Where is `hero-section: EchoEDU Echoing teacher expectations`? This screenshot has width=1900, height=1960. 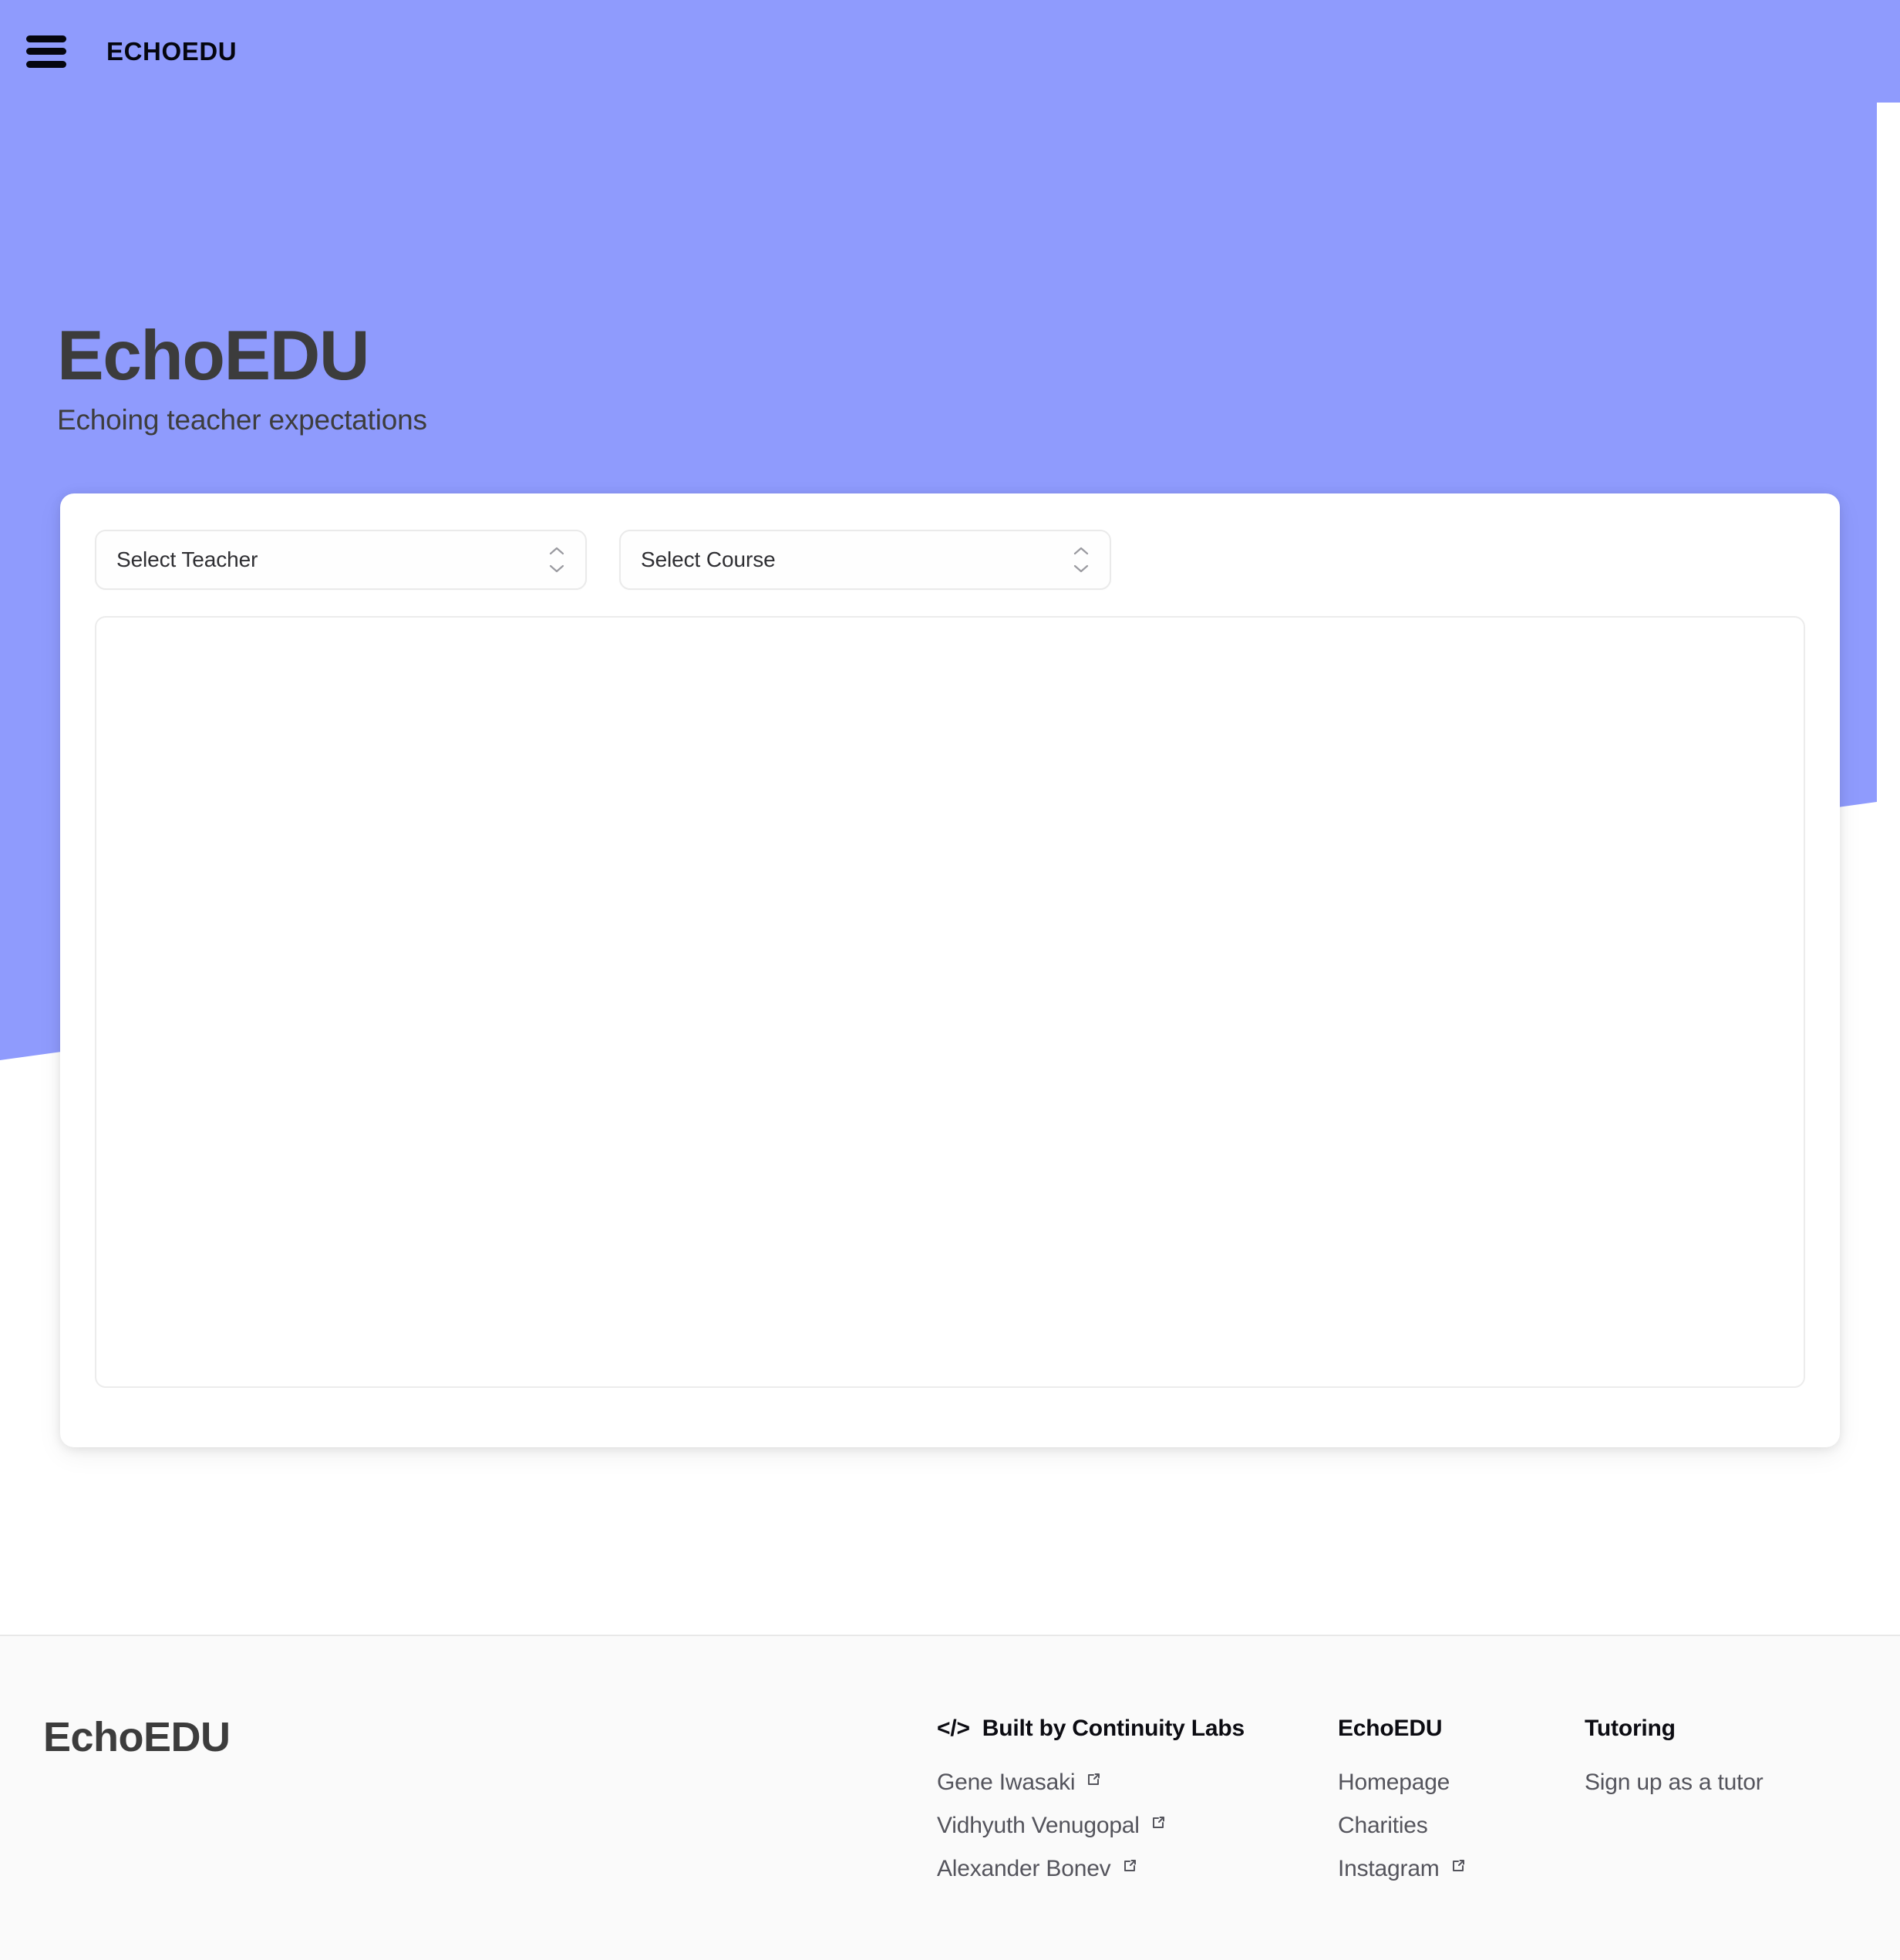 hero-section: EchoEDU Echoing teacher expectations is located at coordinates (242, 377).